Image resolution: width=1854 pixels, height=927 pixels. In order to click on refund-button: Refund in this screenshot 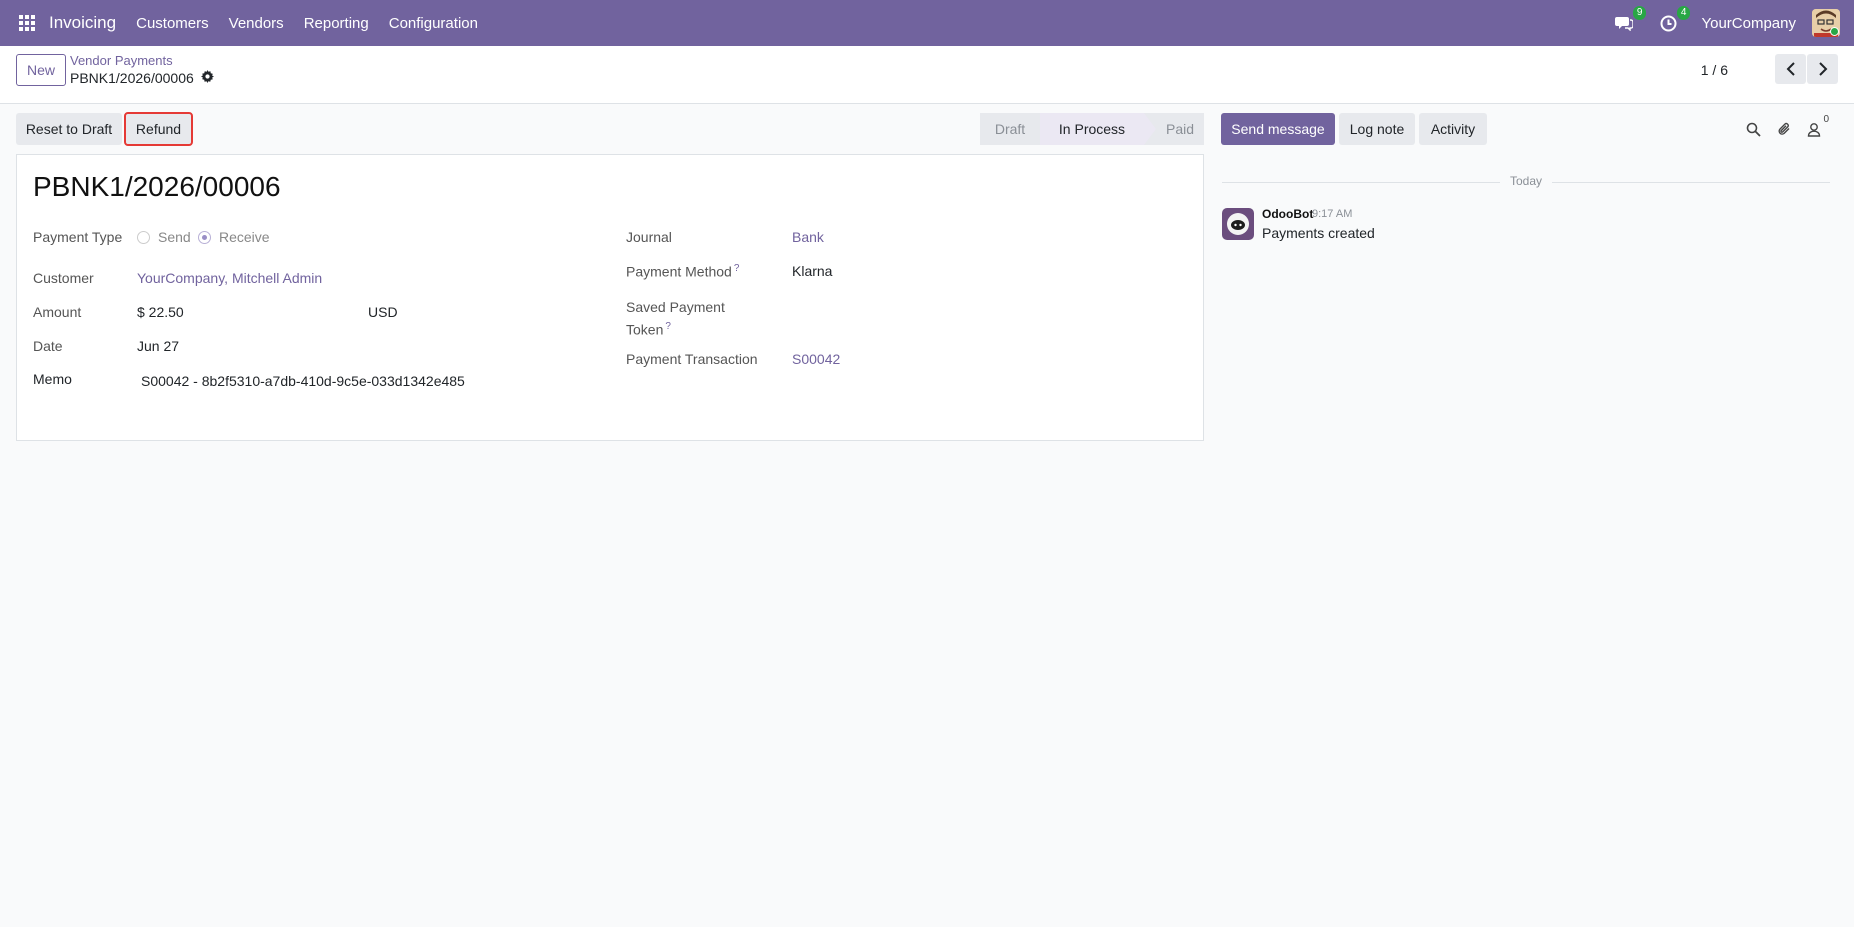, I will do `click(158, 129)`.